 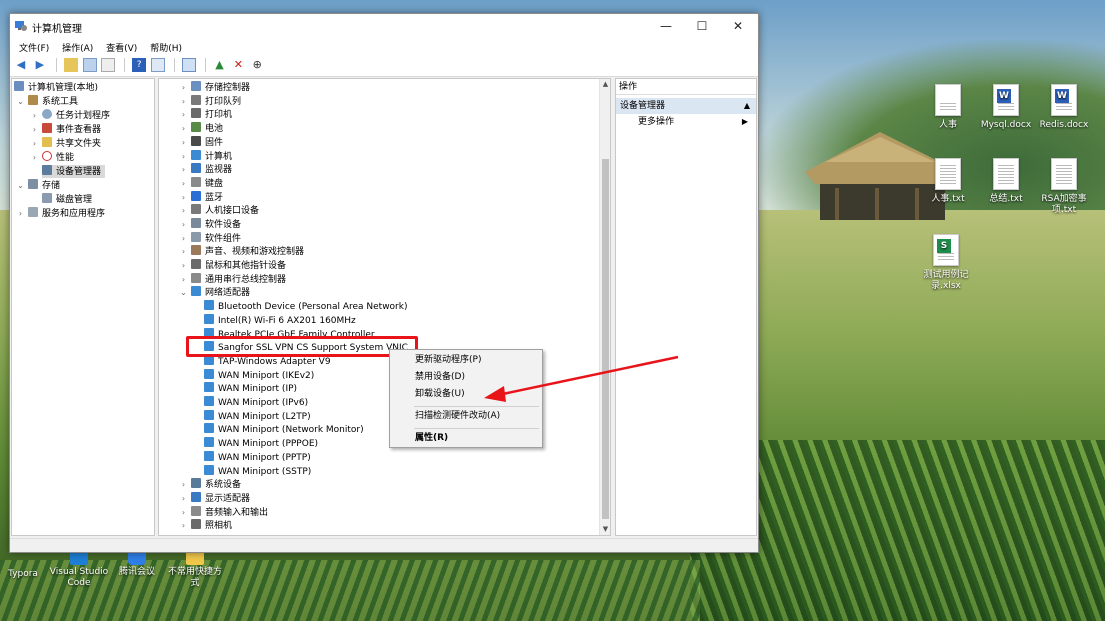 I want to click on desktop-icon-typora: Typora, so click(x=27, y=568).